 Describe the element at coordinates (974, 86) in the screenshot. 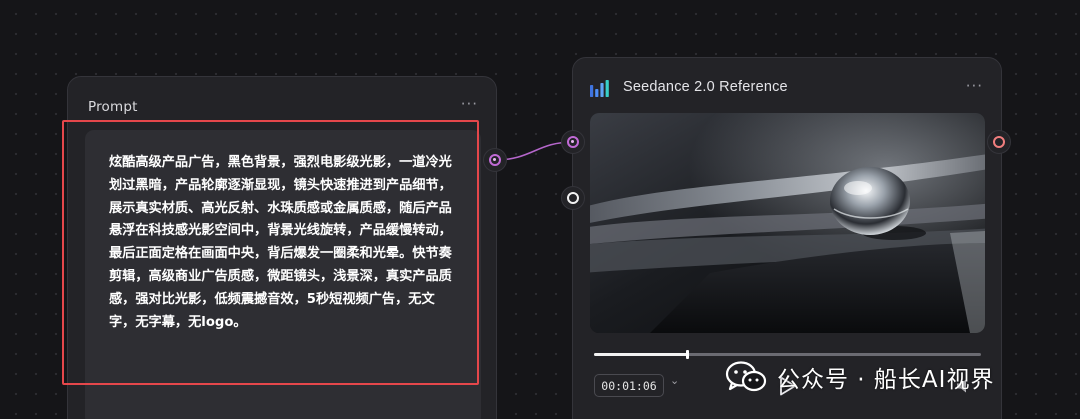

I see `seedance-node-menu-button: ···` at that location.